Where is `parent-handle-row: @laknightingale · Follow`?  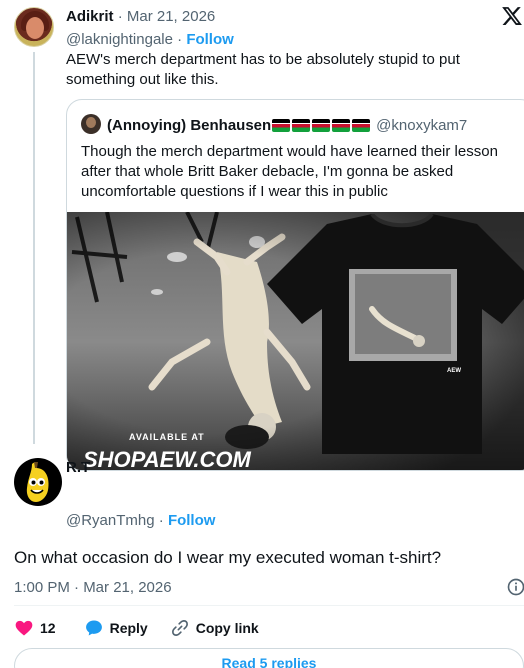 parent-handle-row: @laknightingale · Follow is located at coordinates (150, 39).